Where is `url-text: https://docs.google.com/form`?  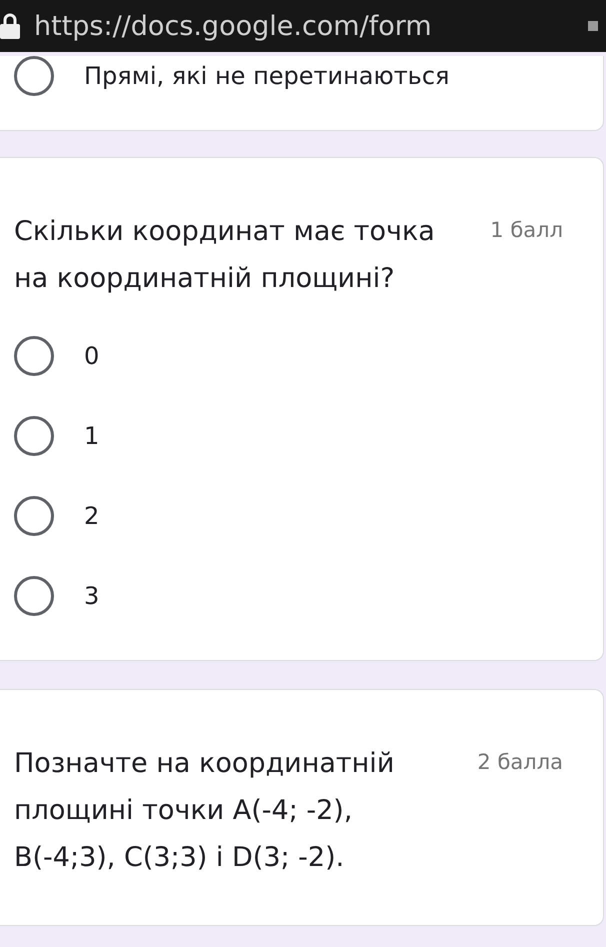 url-text: https://docs.google.com/form is located at coordinates (304, 26).